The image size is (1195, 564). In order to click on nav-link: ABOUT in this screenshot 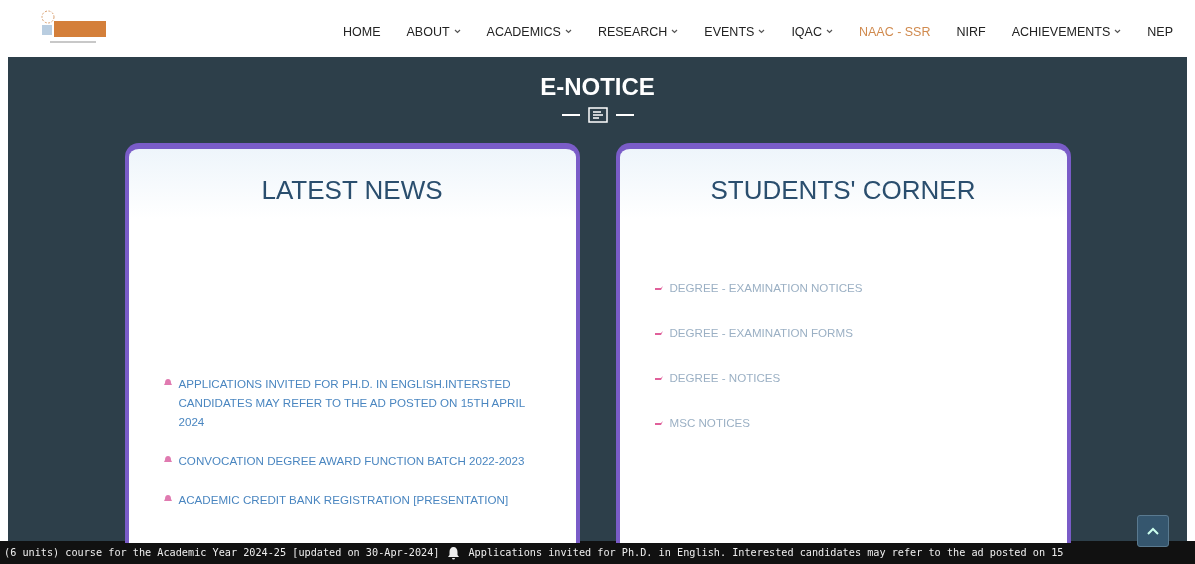, I will do `click(433, 31)`.